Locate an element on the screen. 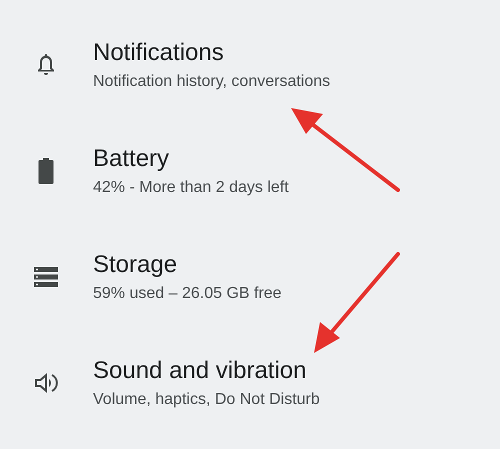  setting-summary: 42% - More than 2 days left is located at coordinates (191, 188).